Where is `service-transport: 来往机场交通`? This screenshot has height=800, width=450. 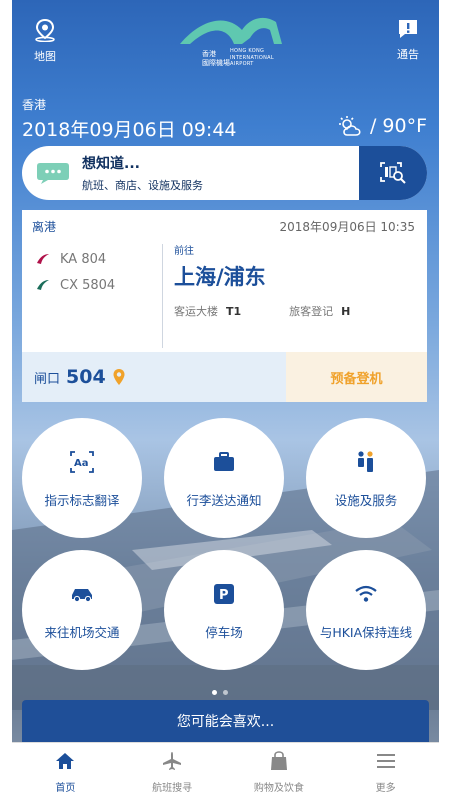 service-transport: 来往机场交通 is located at coordinates (82, 610).